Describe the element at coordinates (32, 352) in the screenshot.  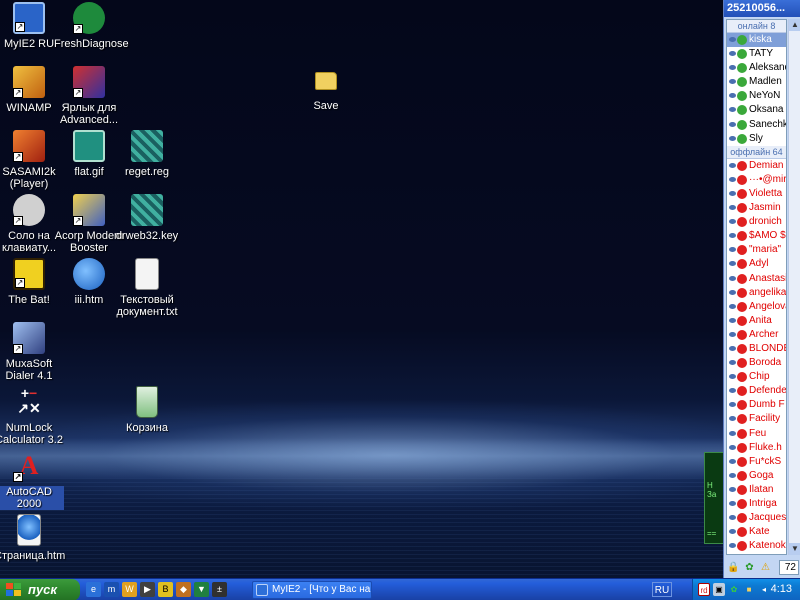
I see `desktop-icon-muxasoft-dialer: ↗ MuxaSoft Dialer 4.1` at that location.